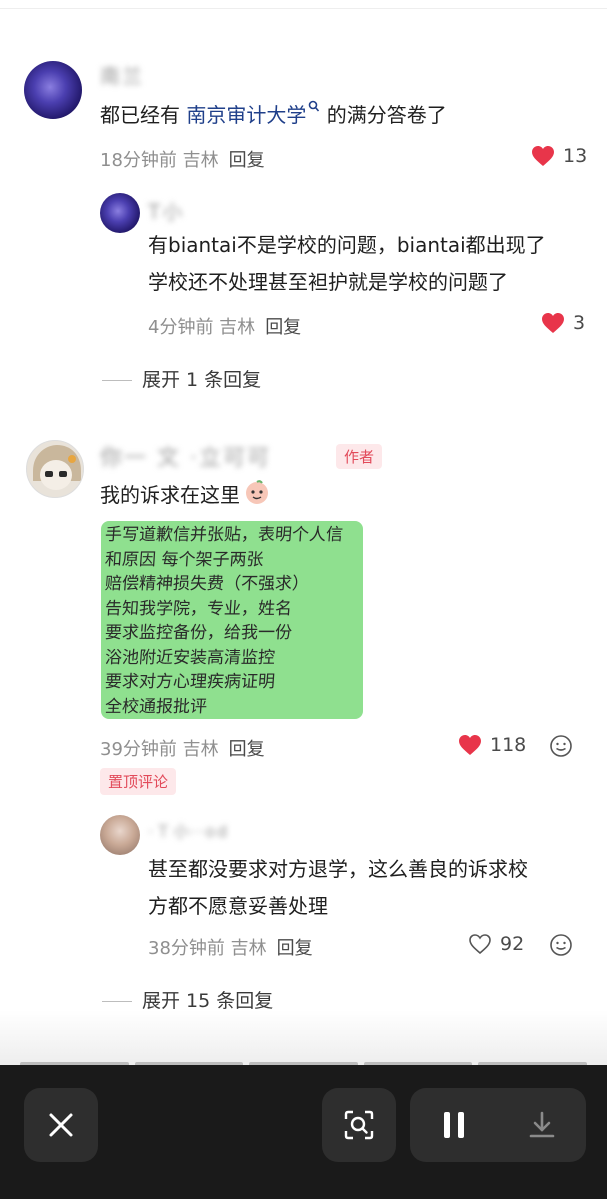 This screenshot has height=1199, width=607. I want to click on like-button: 118, so click(492, 745).